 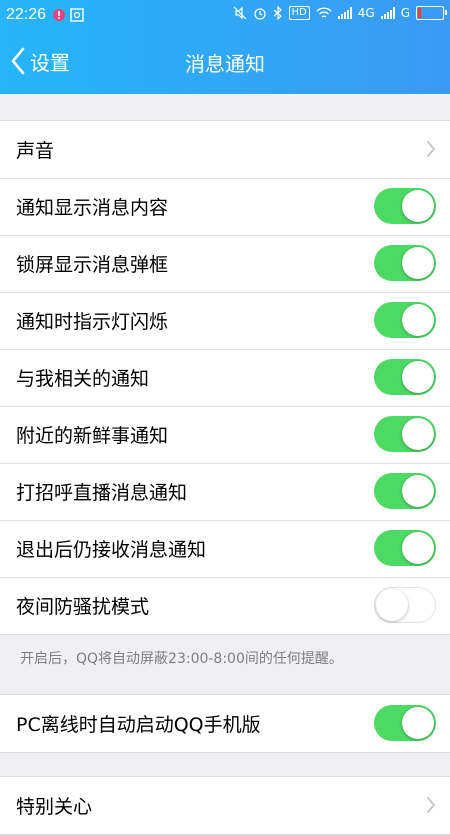 What do you see at coordinates (431, 13) in the screenshot?
I see `battery-icon` at bounding box center [431, 13].